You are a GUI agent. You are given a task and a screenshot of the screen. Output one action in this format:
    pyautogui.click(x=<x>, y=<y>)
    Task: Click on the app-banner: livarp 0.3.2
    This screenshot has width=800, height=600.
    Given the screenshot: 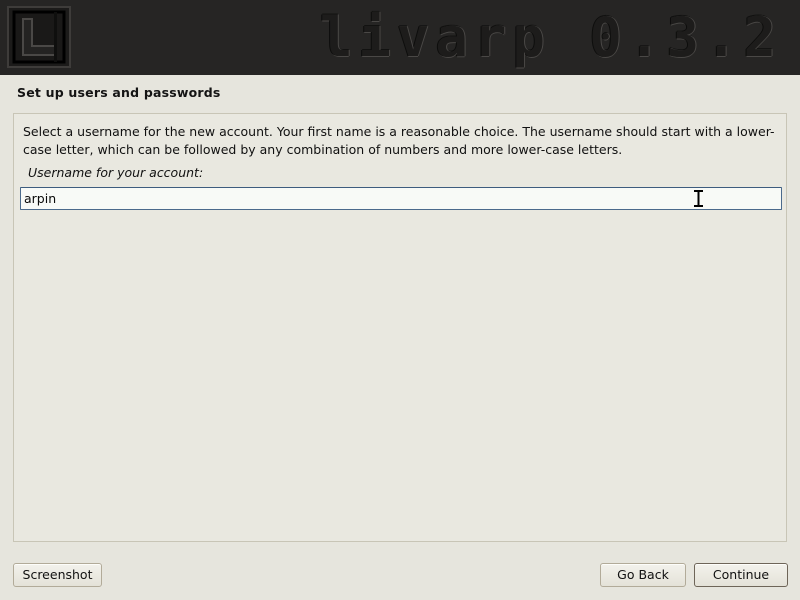 What is the action you would take?
    pyautogui.click(x=400, y=37)
    